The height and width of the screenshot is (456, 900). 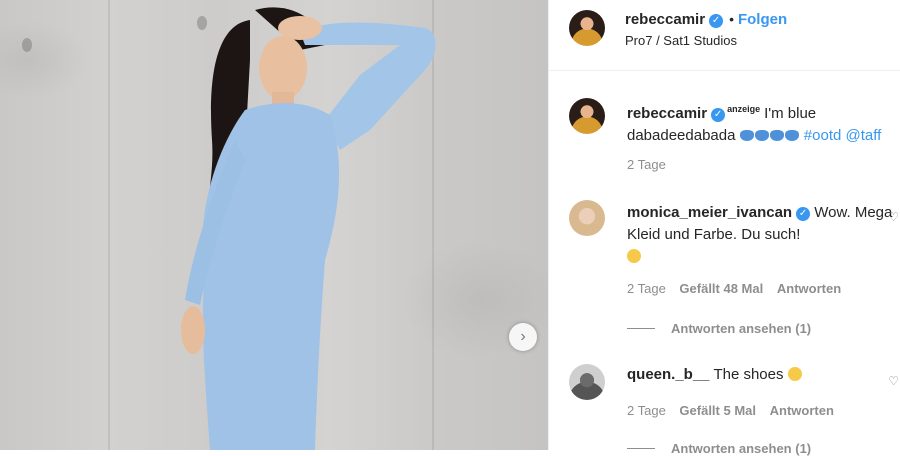 I want to click on comment-meta: 2 Tage Gefällt 5 Mal Antworten, so click(x=735, y=410).